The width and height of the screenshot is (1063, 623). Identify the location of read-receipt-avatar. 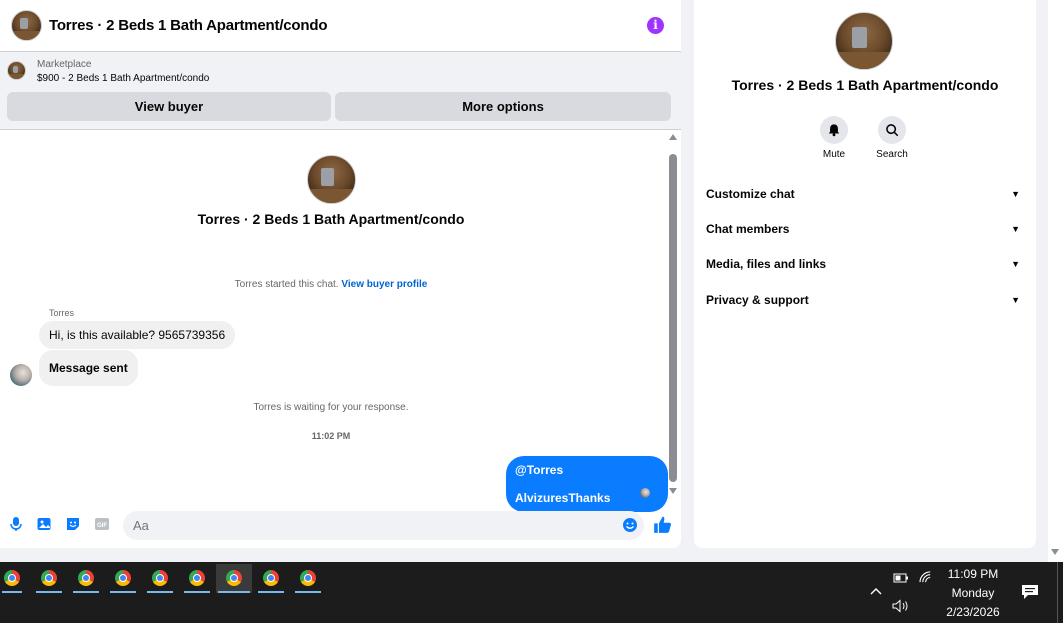
(645, 493).